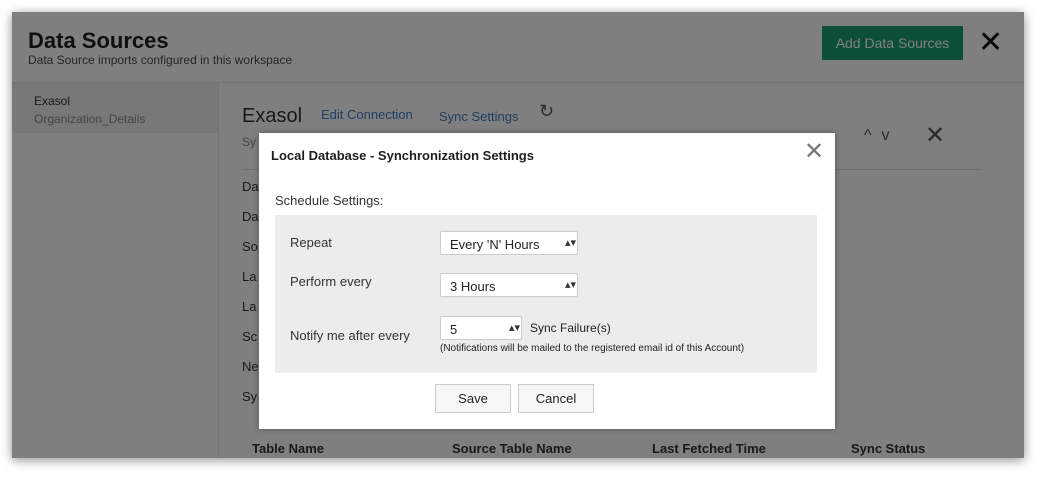  Describe the element at coordinates (556, 398) in the screenshot. I see `cancel-button: Cancel` at that location.